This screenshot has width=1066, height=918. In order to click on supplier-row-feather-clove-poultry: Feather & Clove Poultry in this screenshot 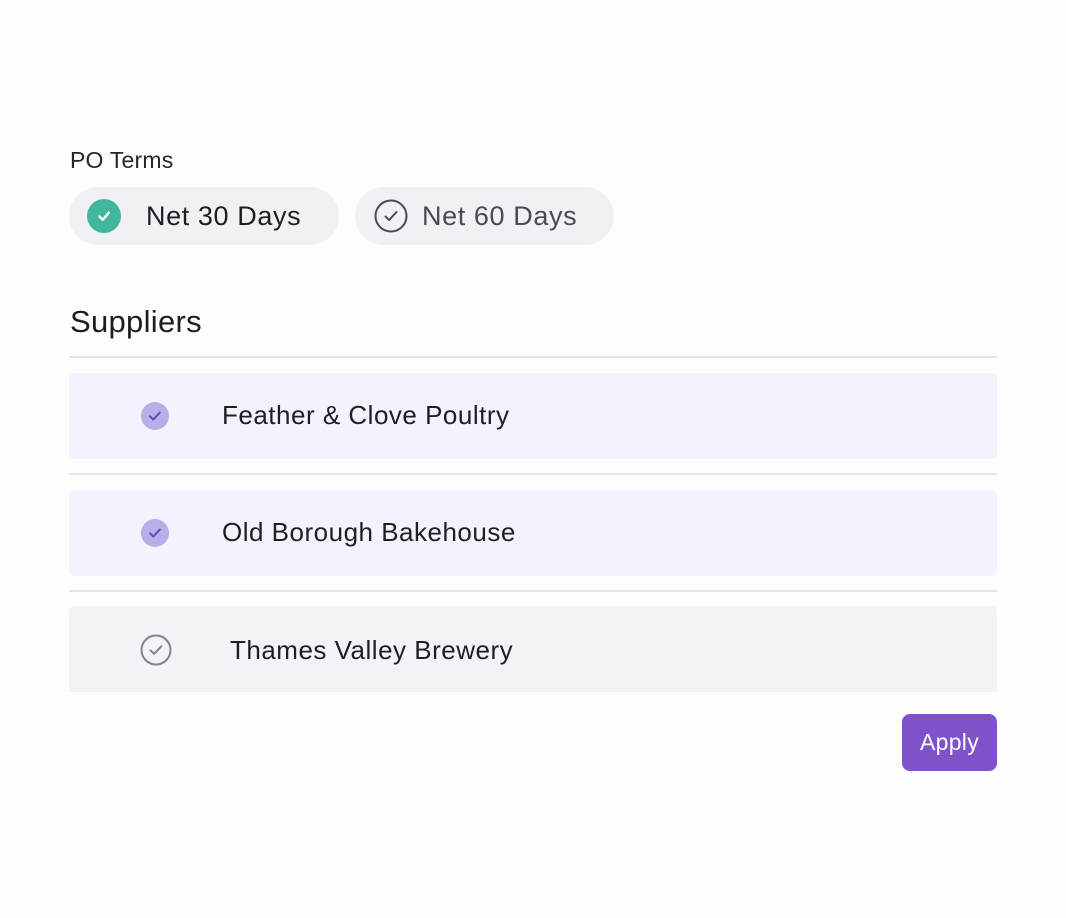, I will do `click(533, 416)`.